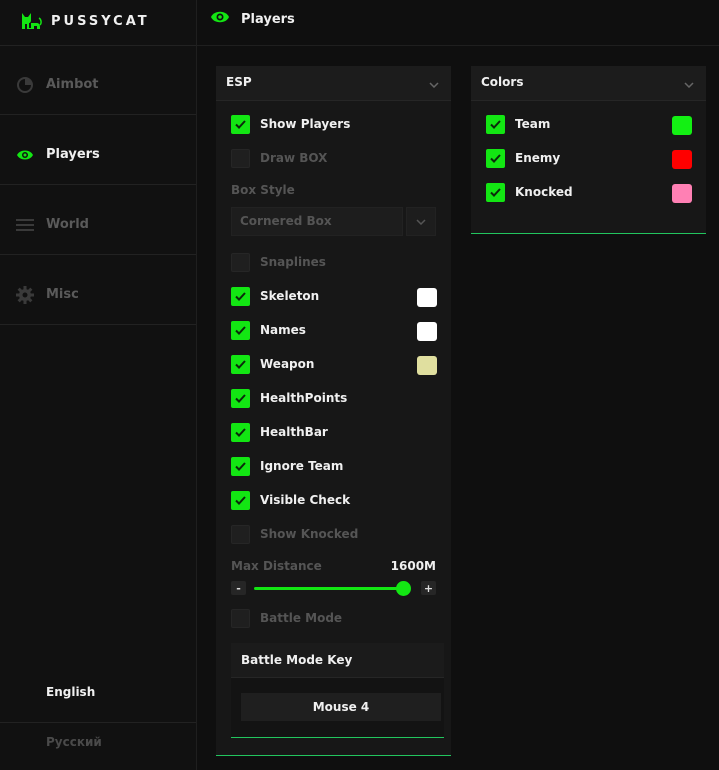 The width and height of the screenshot is (719, 770). I want to click on battle-mode-checkbox, so click(240, 618).